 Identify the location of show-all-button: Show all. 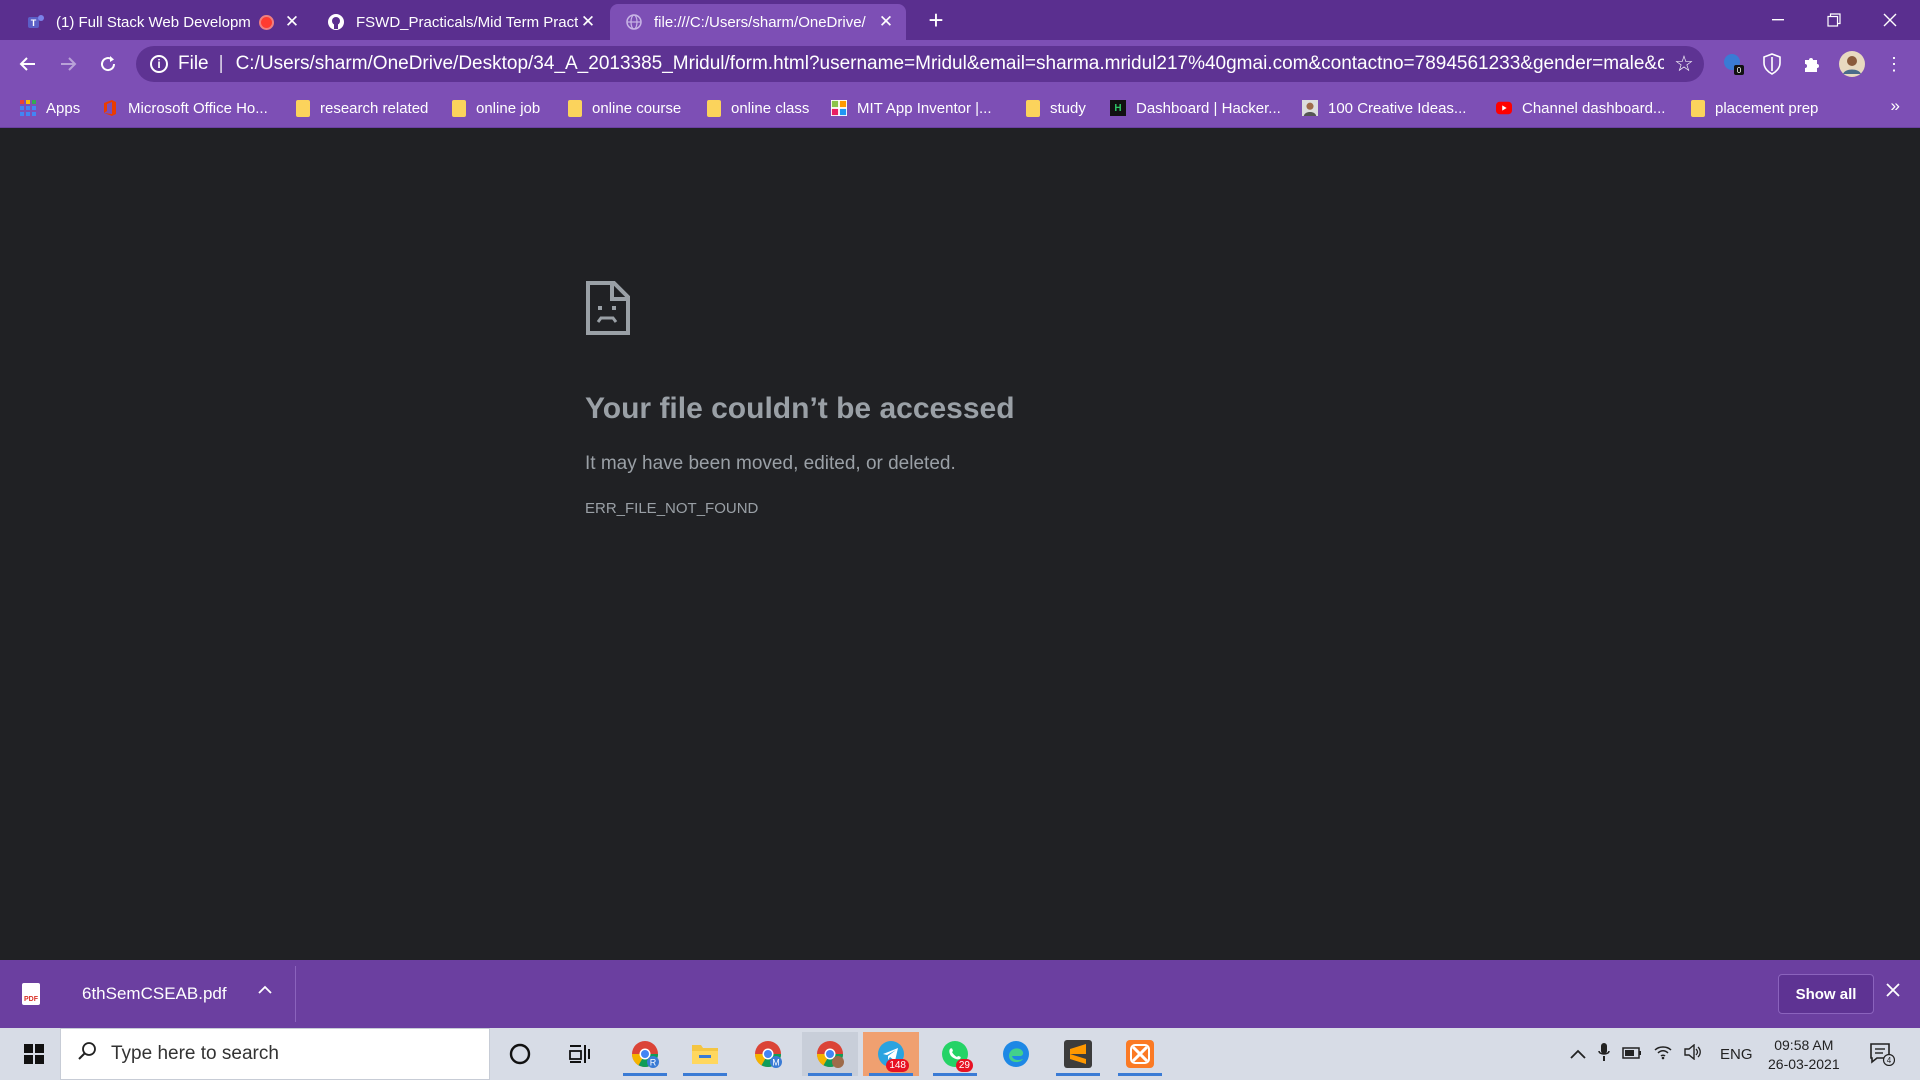
(1826, 994).